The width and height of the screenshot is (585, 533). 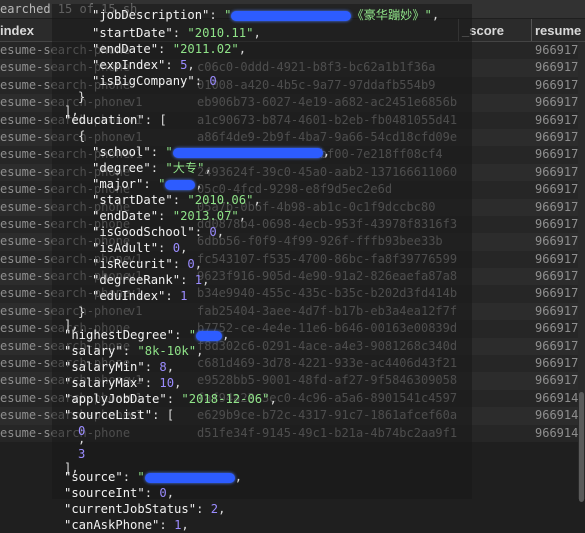 I want to click on json-punctuation: : [, so click(x=163, y=415).